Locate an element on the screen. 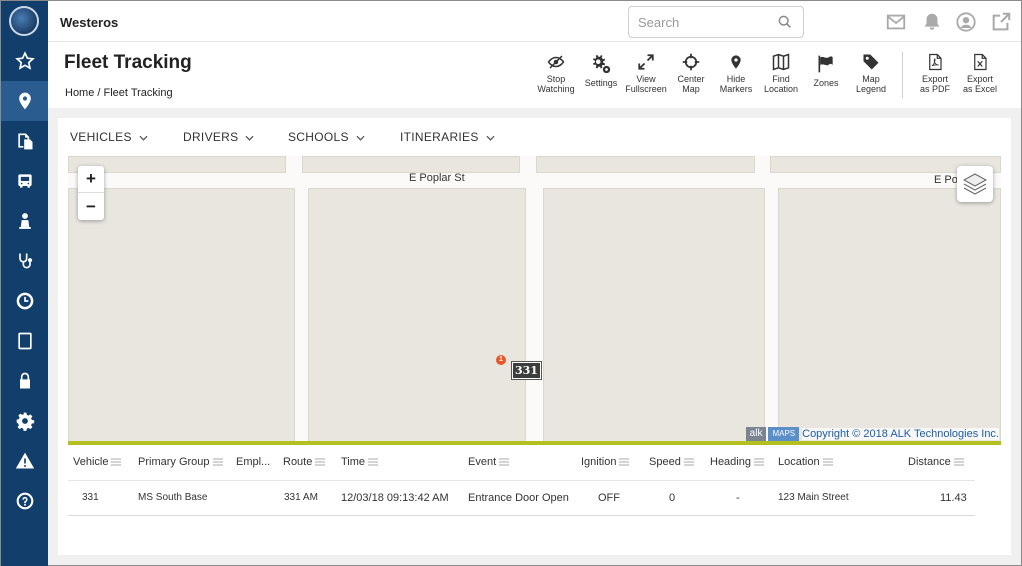  page-title: Fleet Tracking is located at coordinates (128, 62).